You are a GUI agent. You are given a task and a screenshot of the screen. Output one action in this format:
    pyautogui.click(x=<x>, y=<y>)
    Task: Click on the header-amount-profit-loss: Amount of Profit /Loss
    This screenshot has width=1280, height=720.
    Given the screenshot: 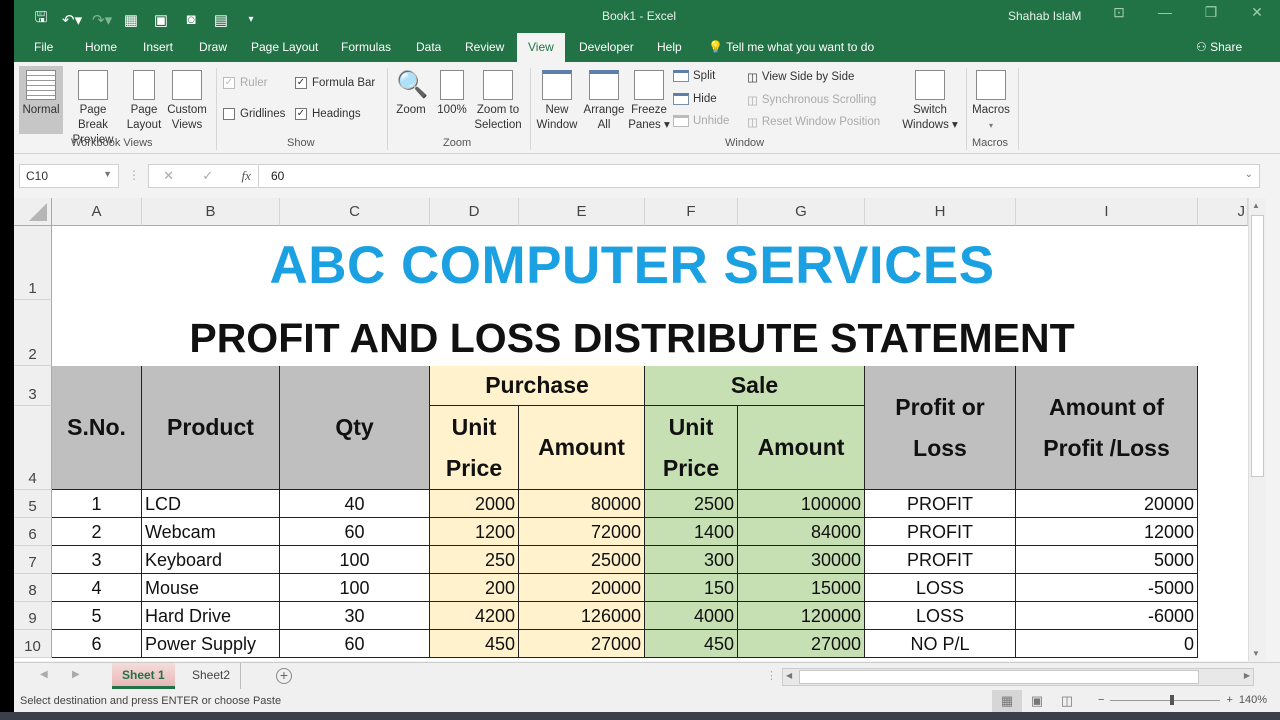 What is the action you would take?
    pyautogui.click(x=1107, y=428)
    